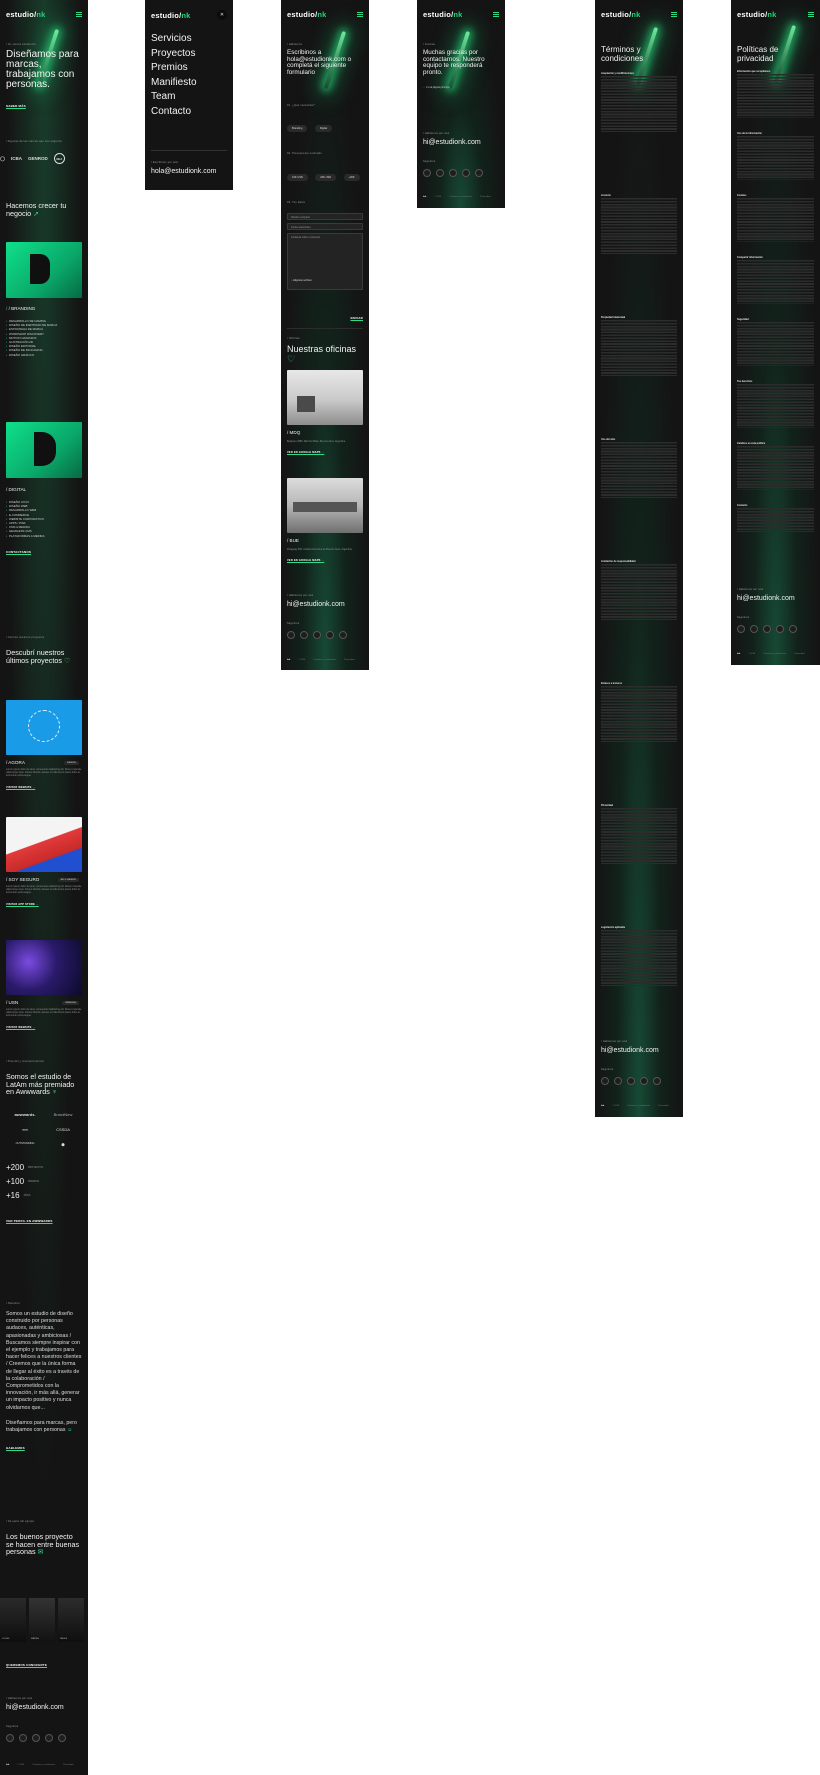  What do you see at coordinates (222, 15) in the screenshot?
I see `close-icon: ✕` at bounding box center [222, 15].